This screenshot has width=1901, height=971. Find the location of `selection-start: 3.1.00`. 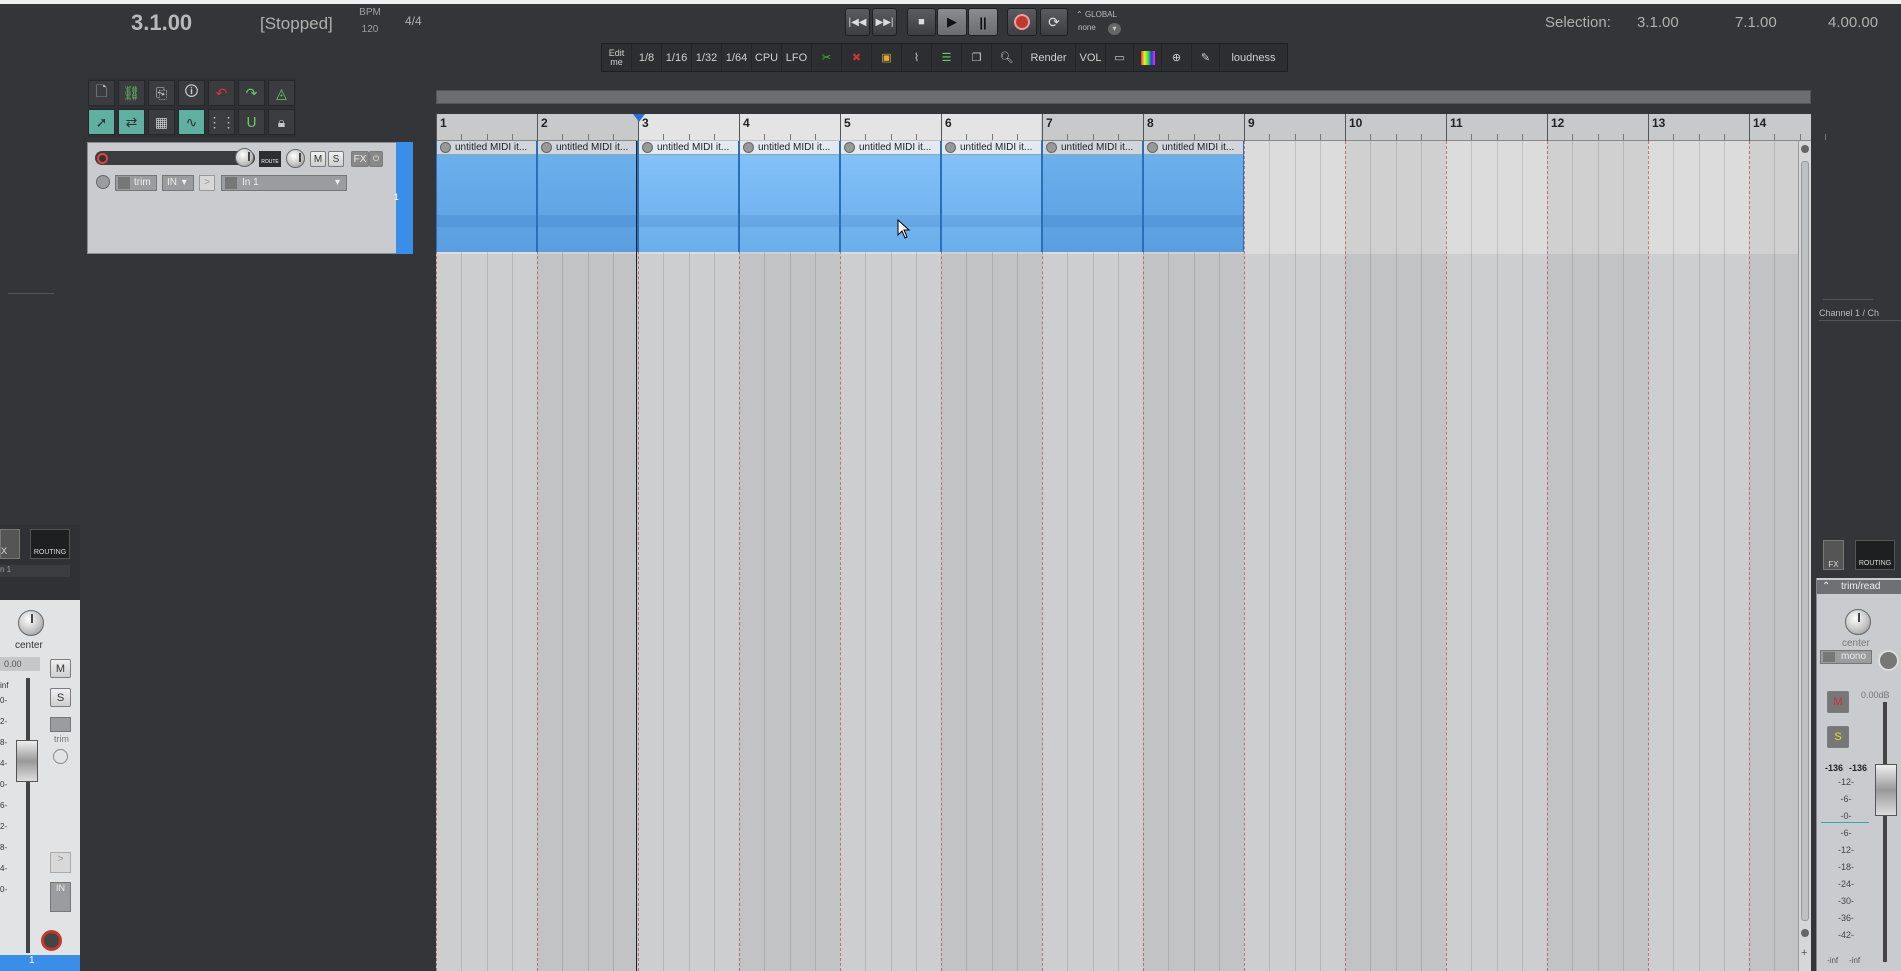

selection-start: 3.1.00 is located at coordinates (1658, 22).